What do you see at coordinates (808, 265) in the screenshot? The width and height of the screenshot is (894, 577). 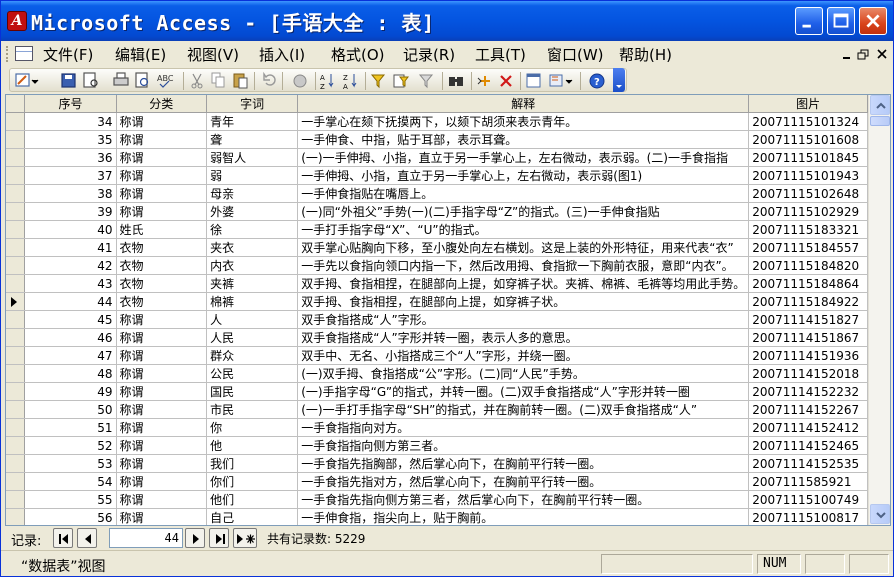 I see `cell-image: 20071115184820` at bounding box center [808, 265].